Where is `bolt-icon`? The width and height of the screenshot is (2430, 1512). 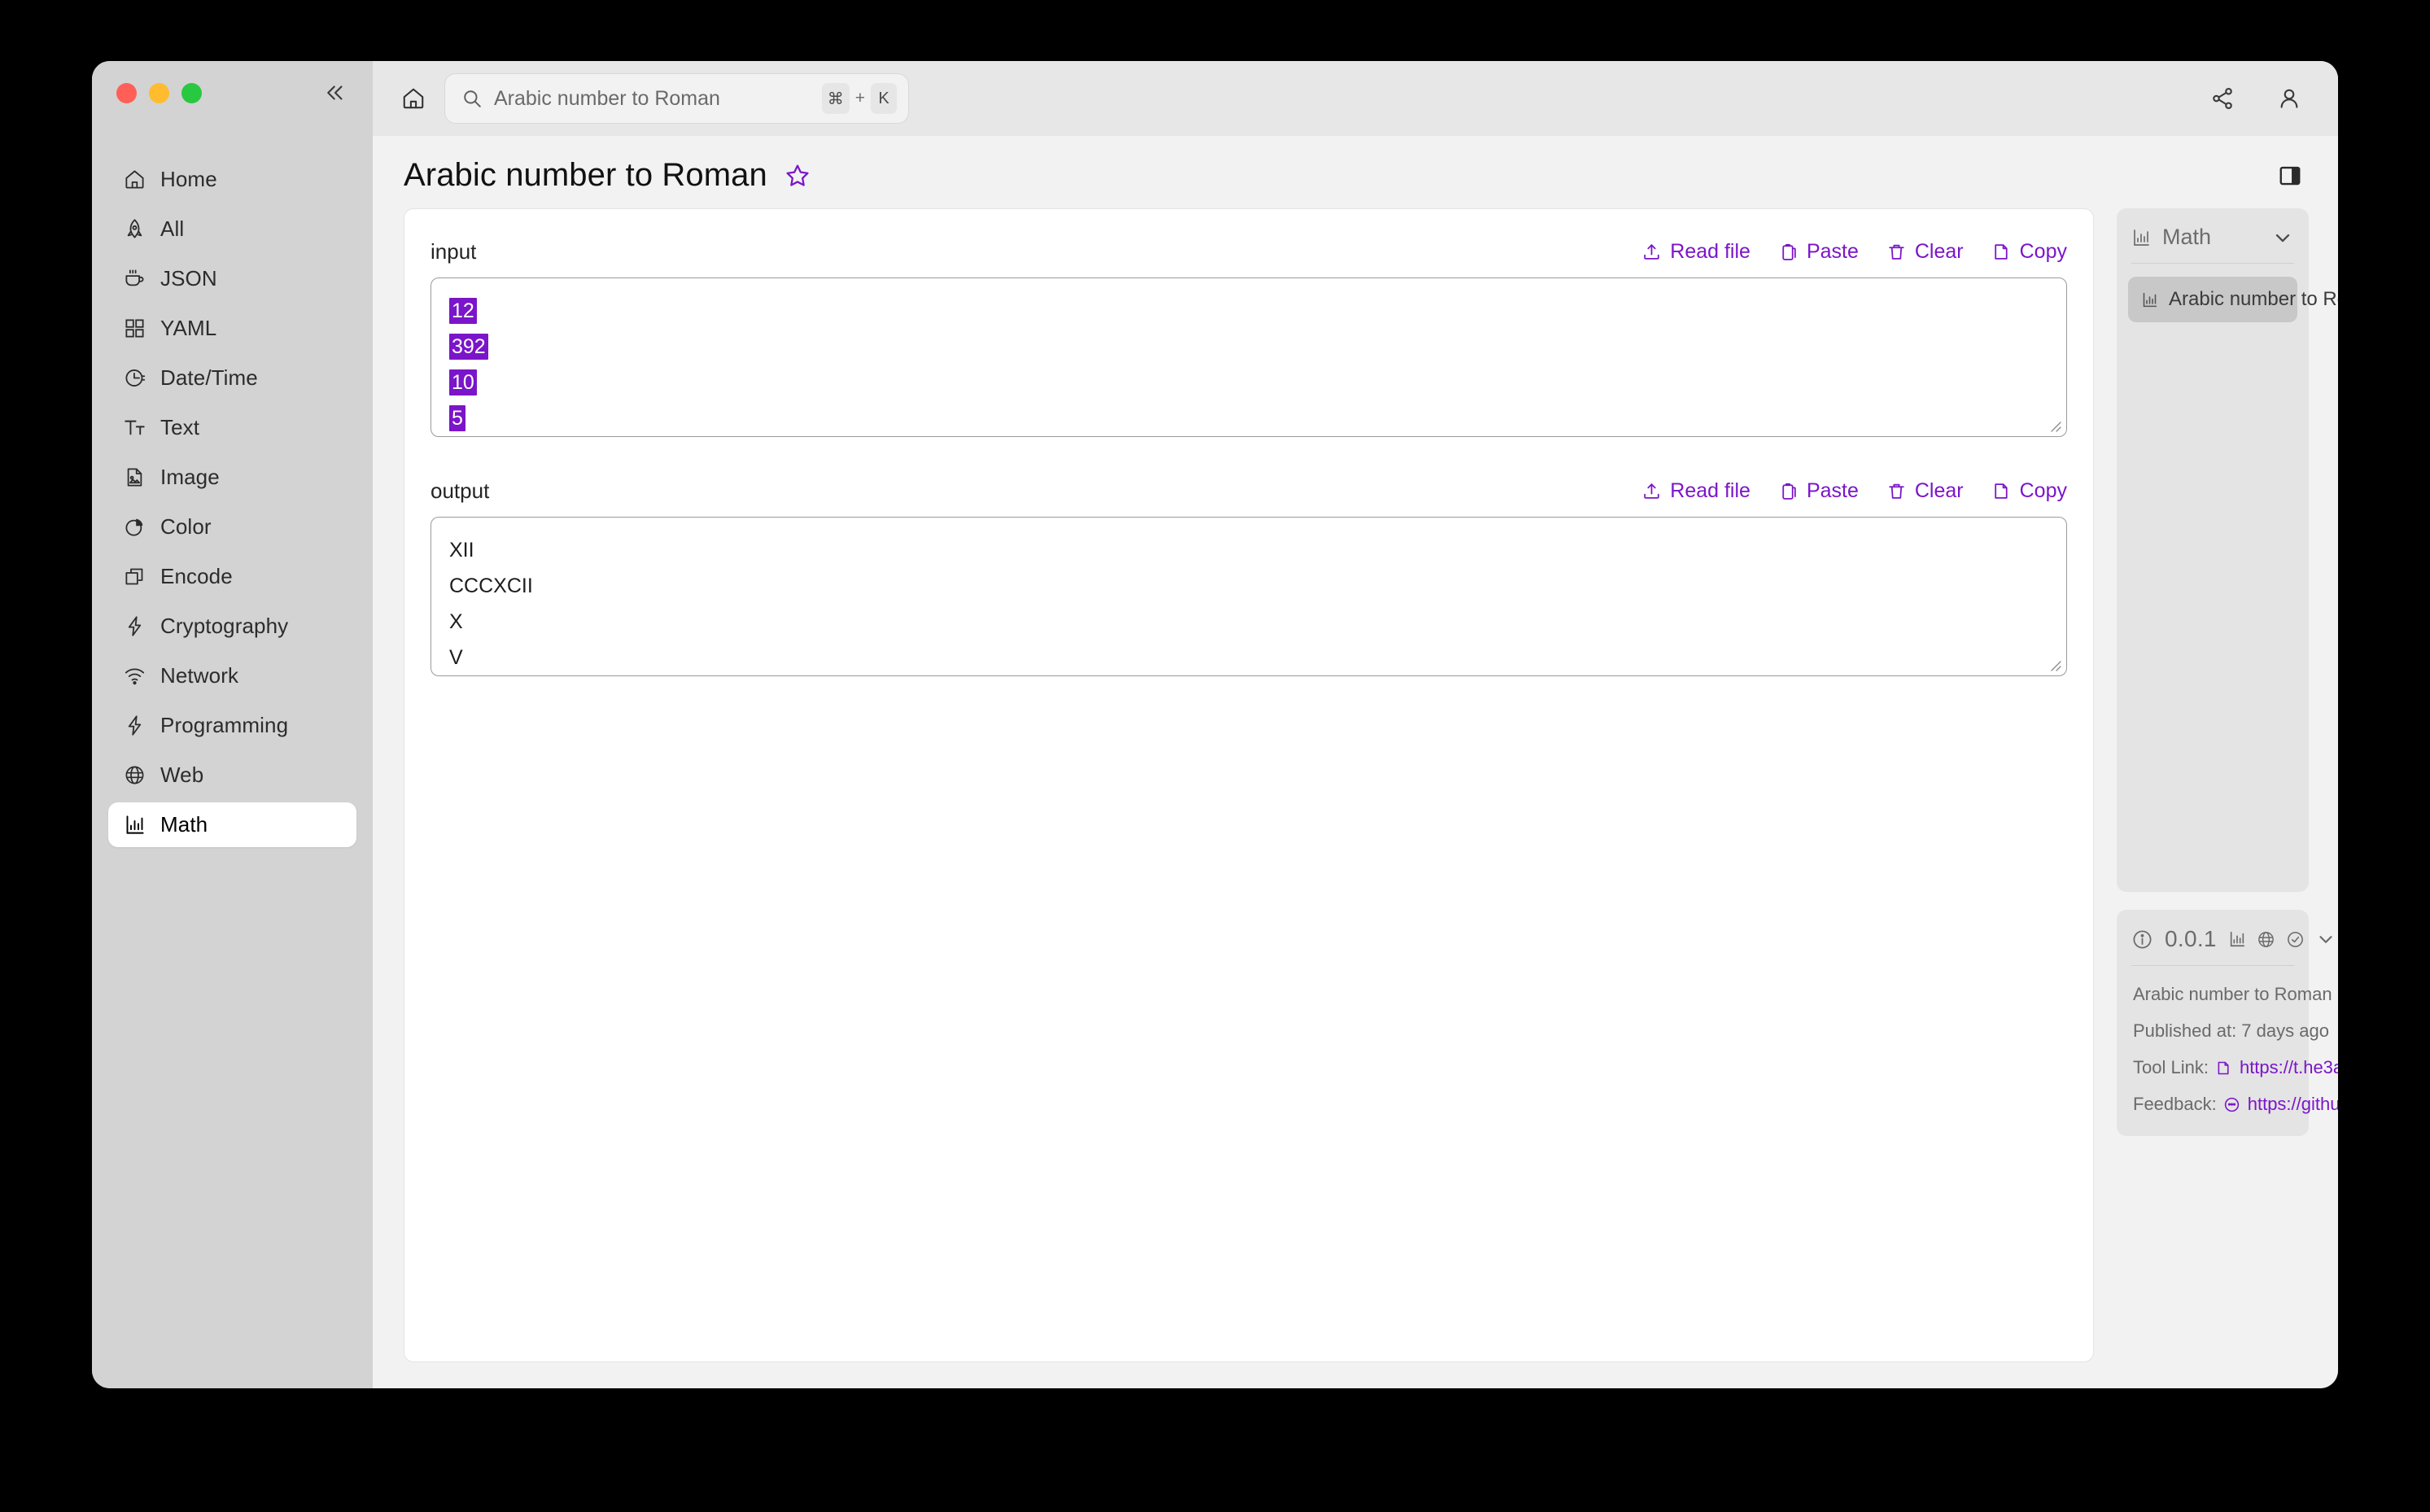
bolt-icon is located at coordinates (134, 626).